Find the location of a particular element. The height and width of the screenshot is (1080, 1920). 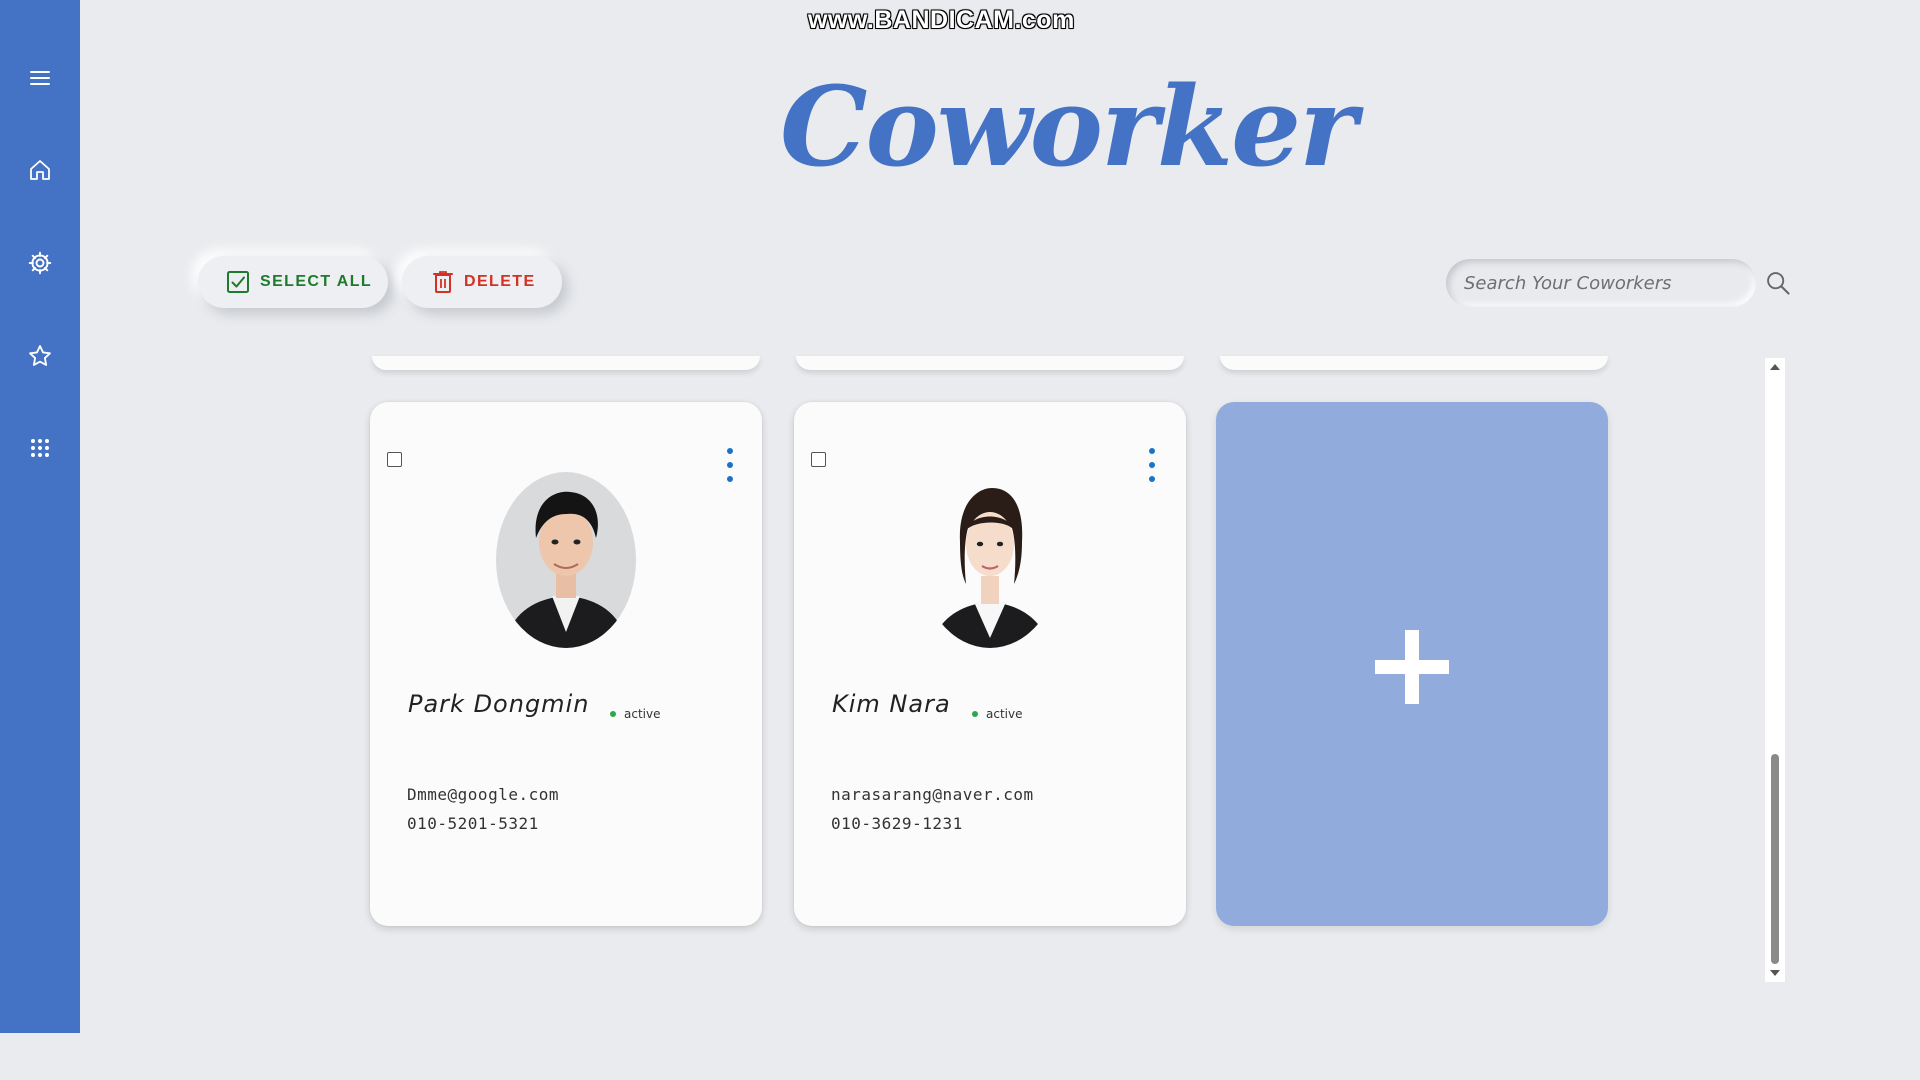

apps-grid-icon is located at coordinates (40, 448).